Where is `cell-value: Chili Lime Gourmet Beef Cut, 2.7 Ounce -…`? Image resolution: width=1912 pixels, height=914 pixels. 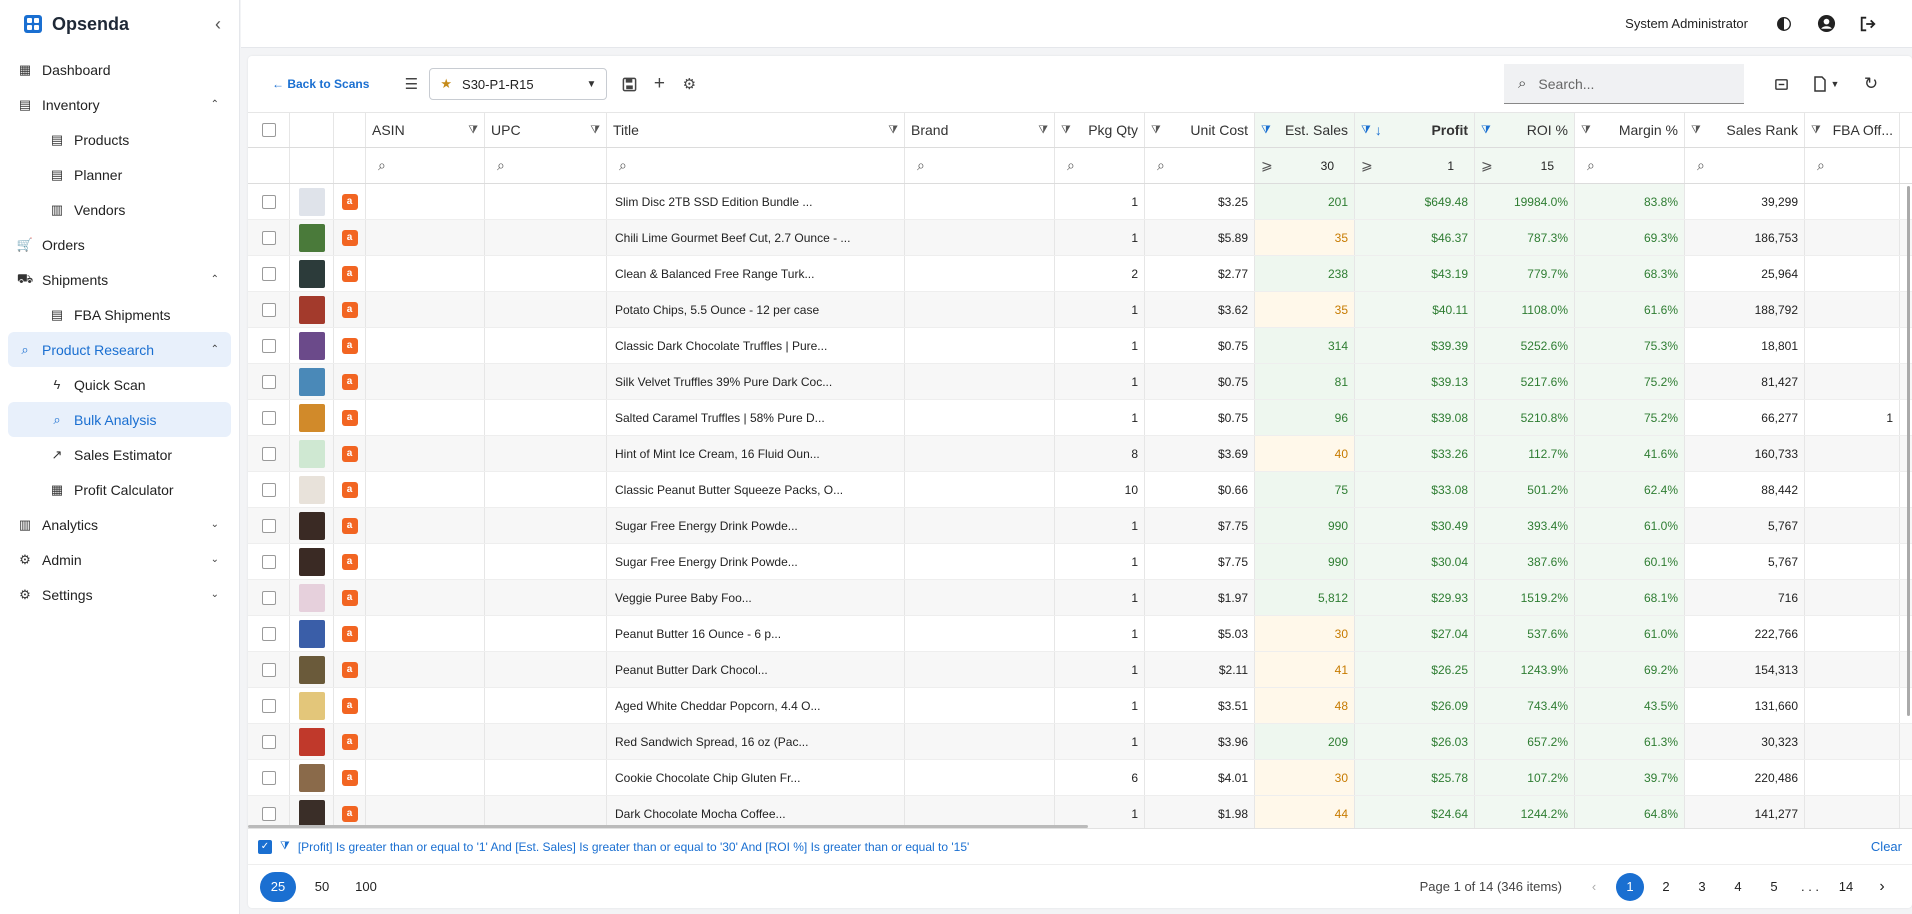
cell-value: Chili Lime Gourmet Beef Cut, 2.7 Ounce -… is located at coordinates (732, 238).